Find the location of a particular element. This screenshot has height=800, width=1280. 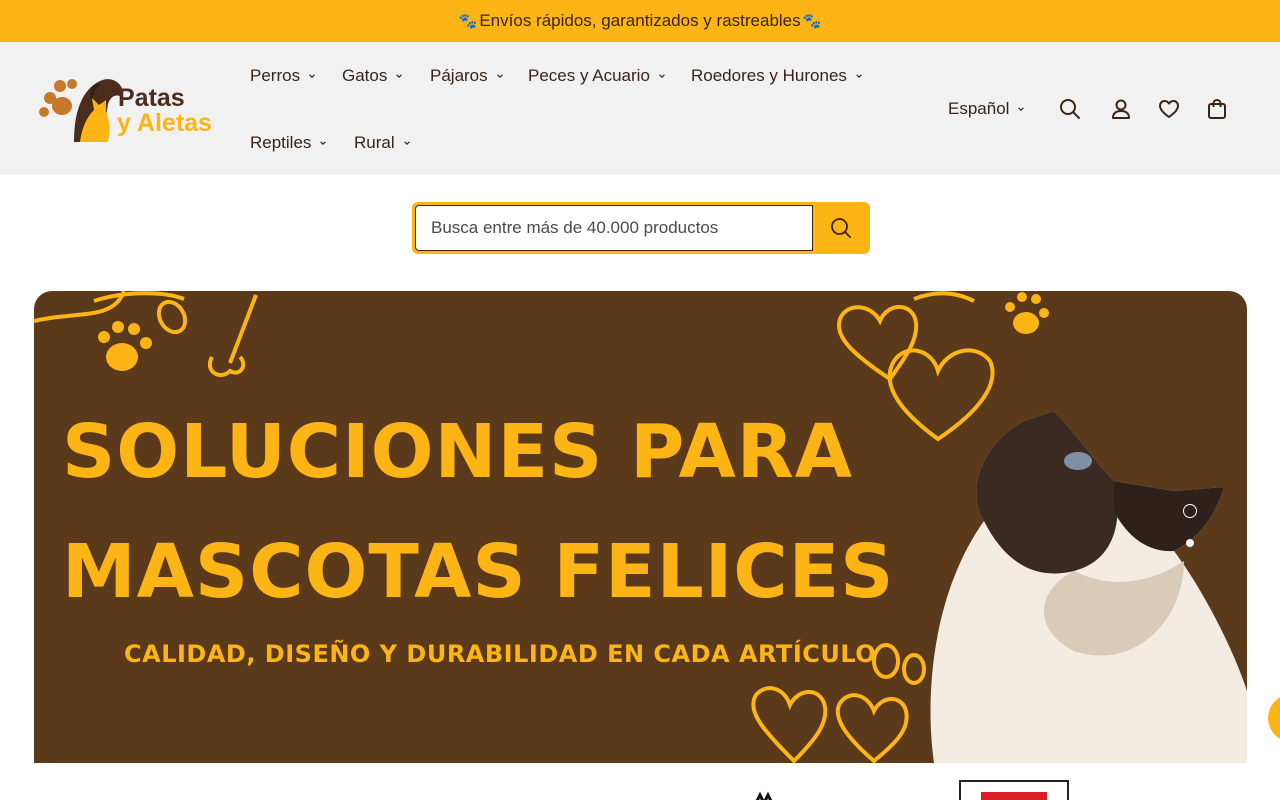

nav-item-label: Gatos is located at coordinates (365, 75).